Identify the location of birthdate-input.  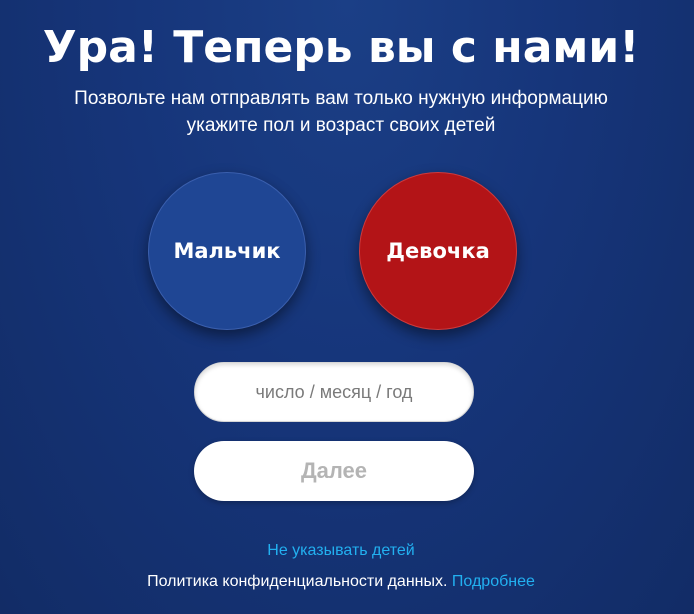
(334, 392).